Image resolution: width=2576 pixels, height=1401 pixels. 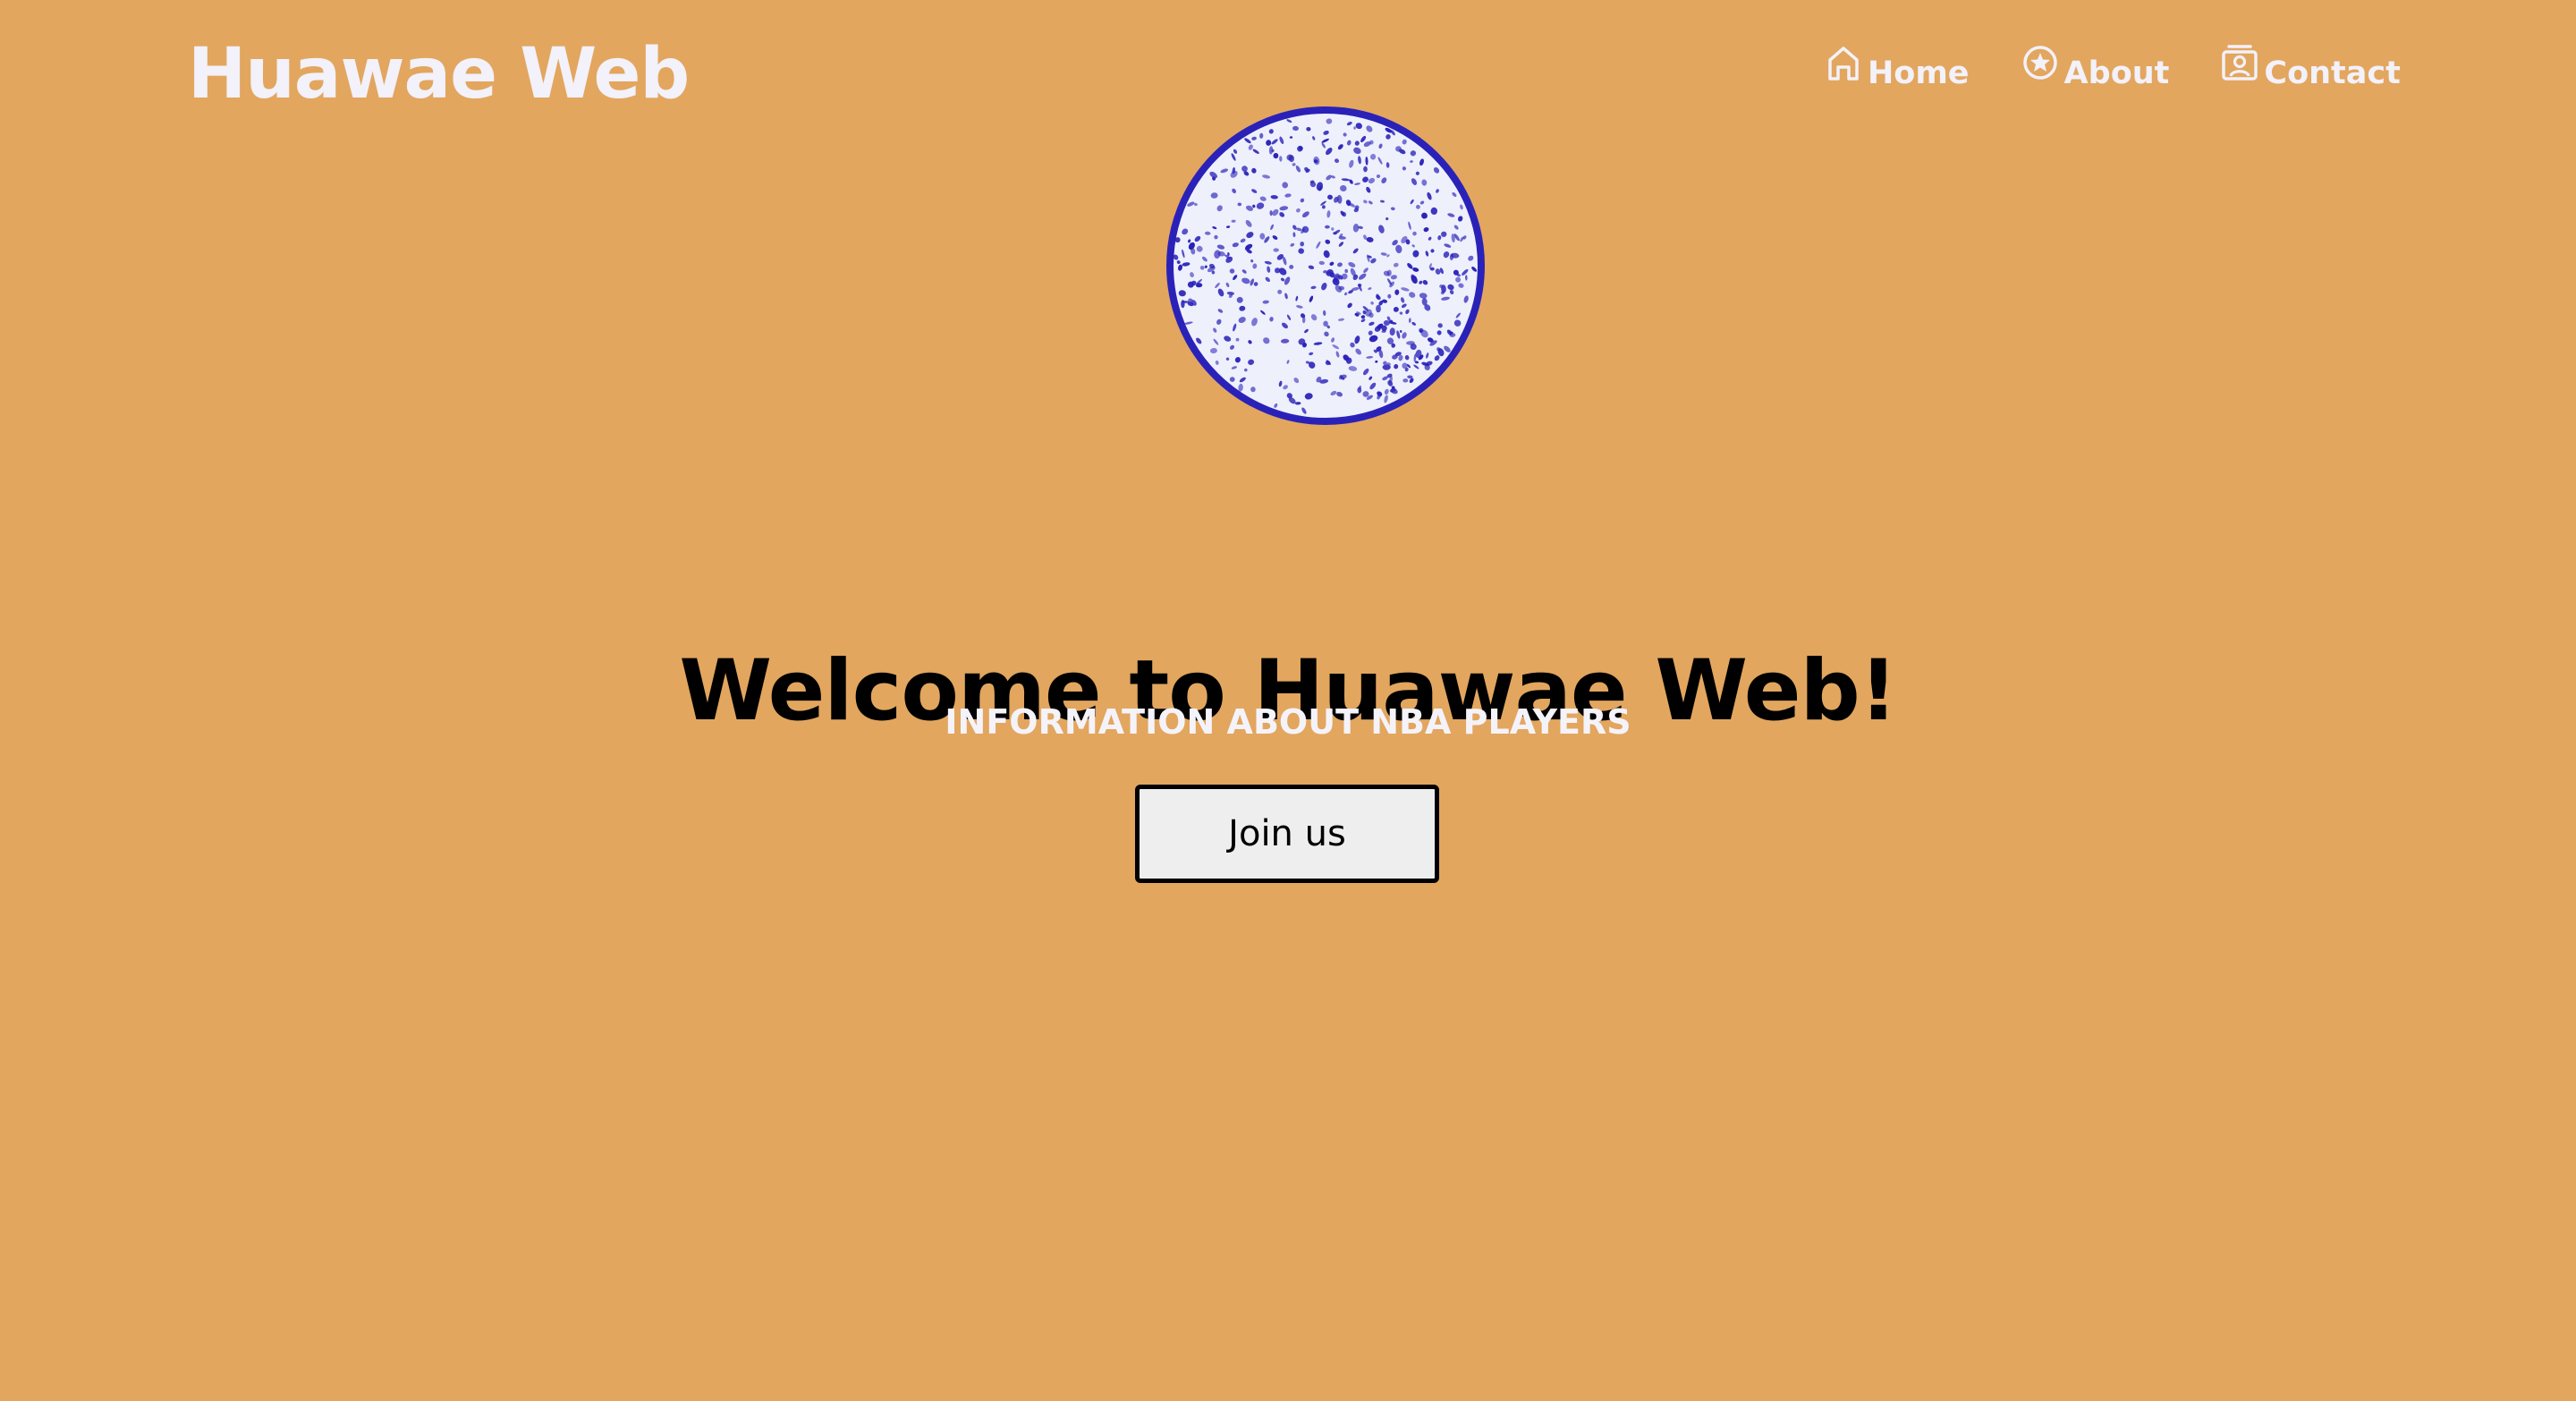 What do you see at coordinates (1287, 834) in the screenshot?
I see `join-us-button: Join us` at bounding box center [1287, 834].